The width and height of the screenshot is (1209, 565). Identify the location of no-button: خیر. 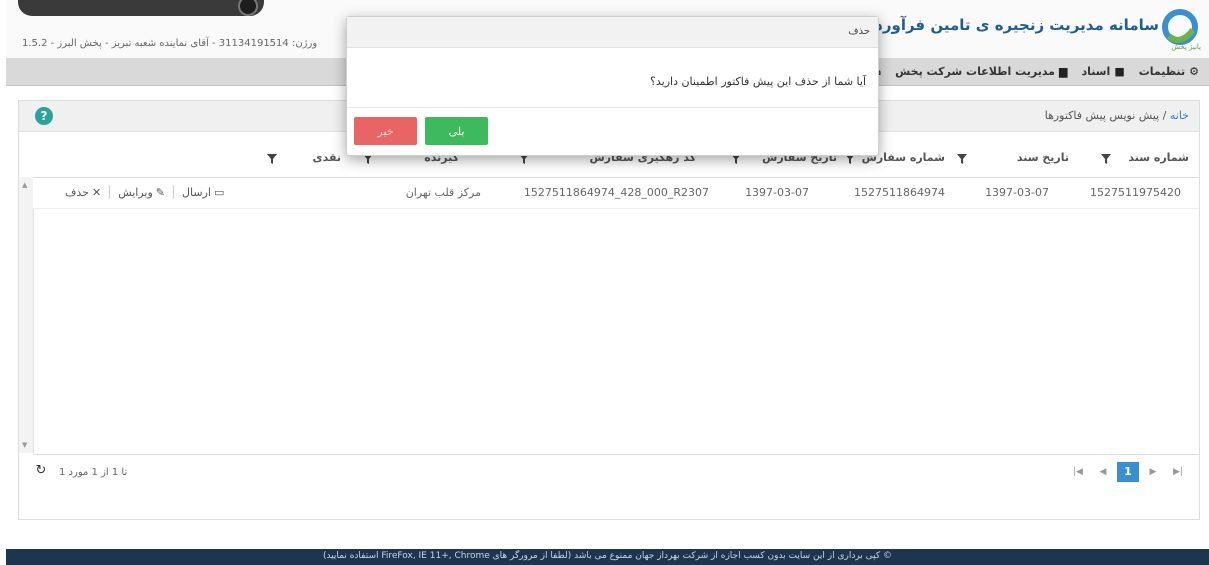
(385, 131).